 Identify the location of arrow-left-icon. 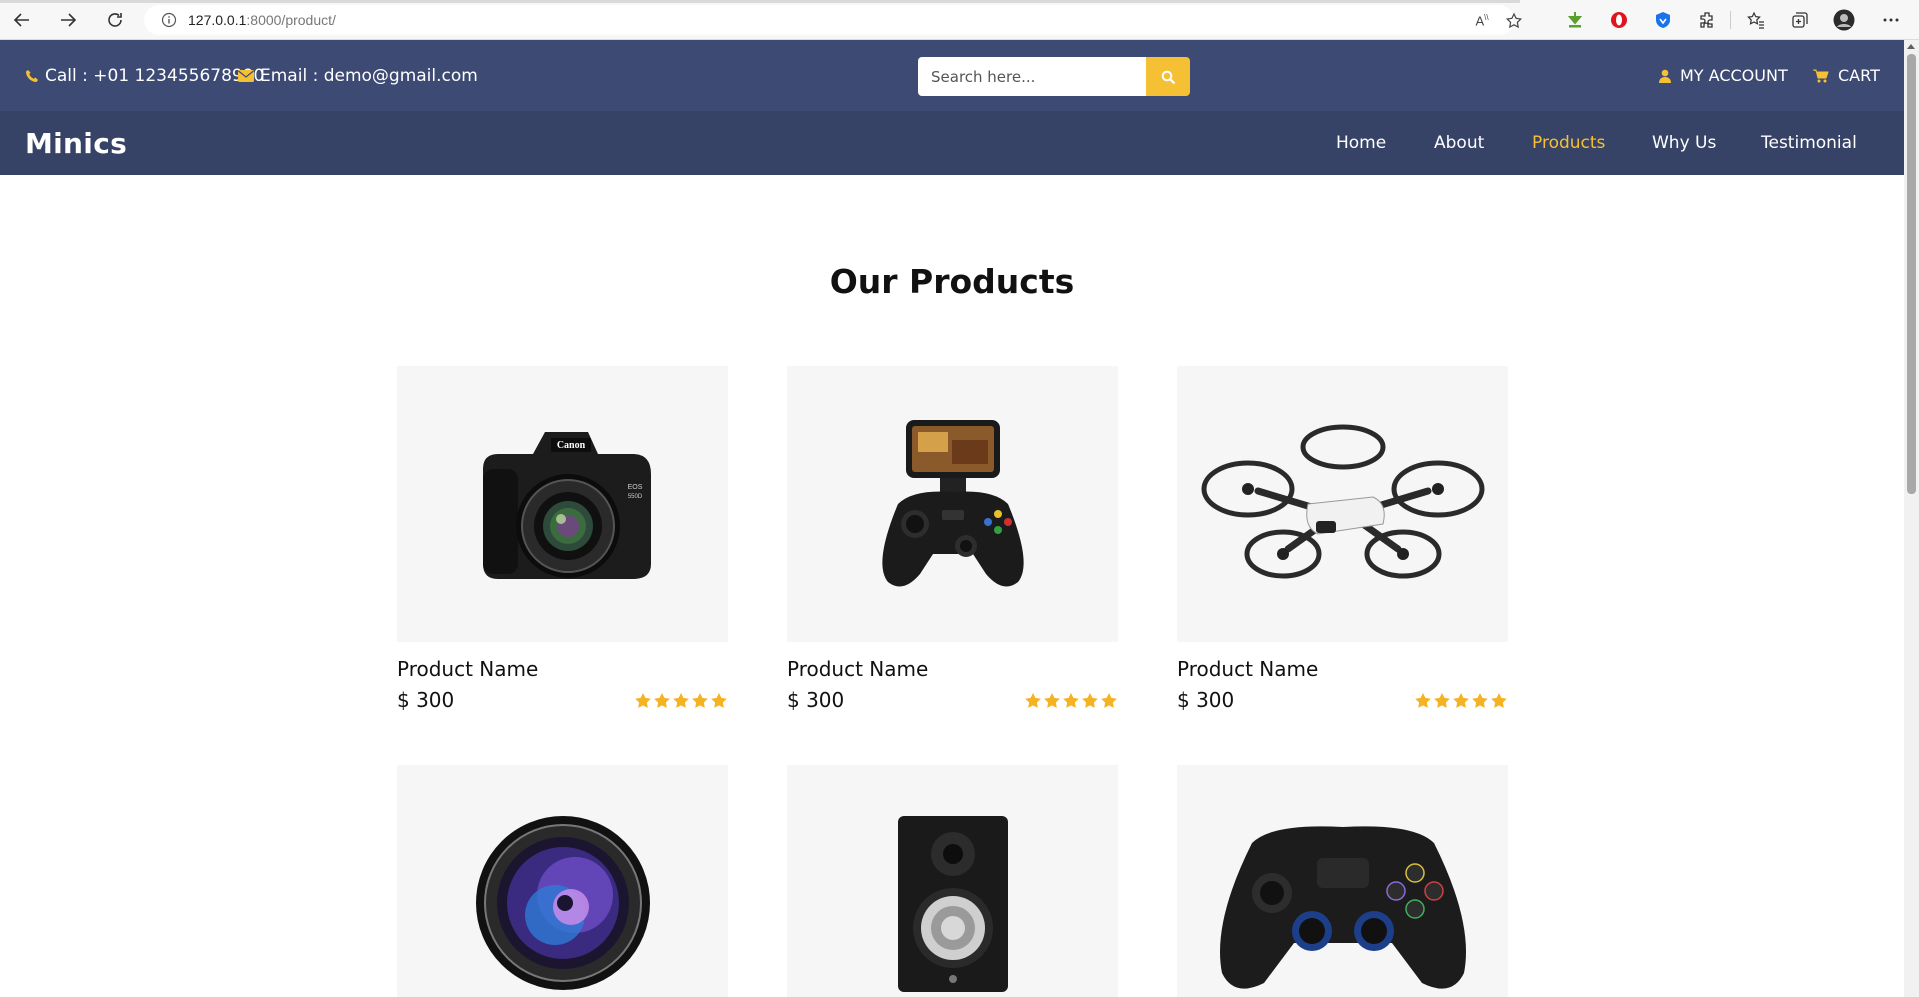
(21, 20).